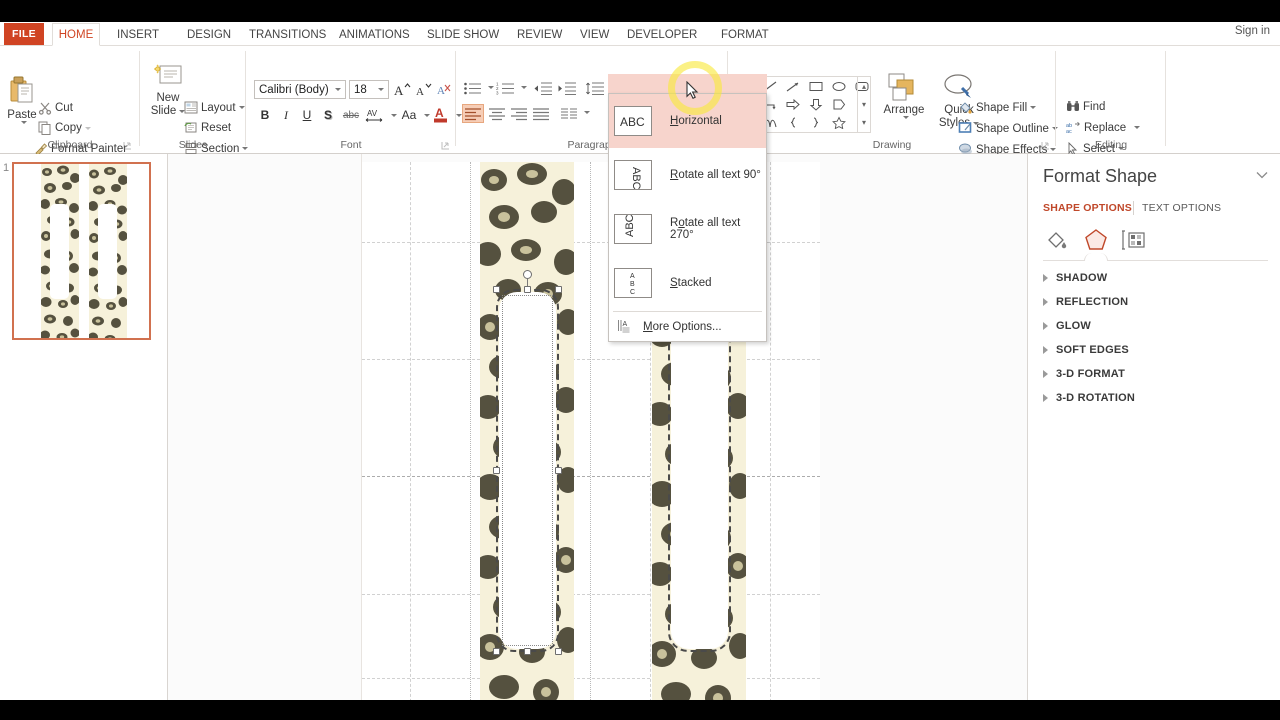 This screenshot has width=1280, height=720. What do you see at coordinates (816, 86) in the screenshot?
I see `shape-rectangle-icon` at bounding box center [816, 86].